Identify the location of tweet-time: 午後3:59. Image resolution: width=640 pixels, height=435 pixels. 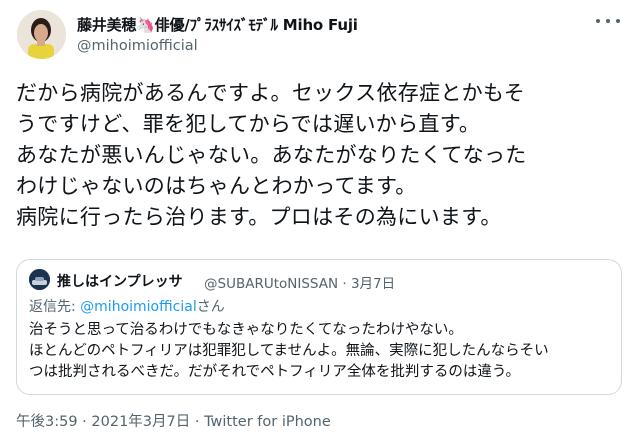
(47, 422).